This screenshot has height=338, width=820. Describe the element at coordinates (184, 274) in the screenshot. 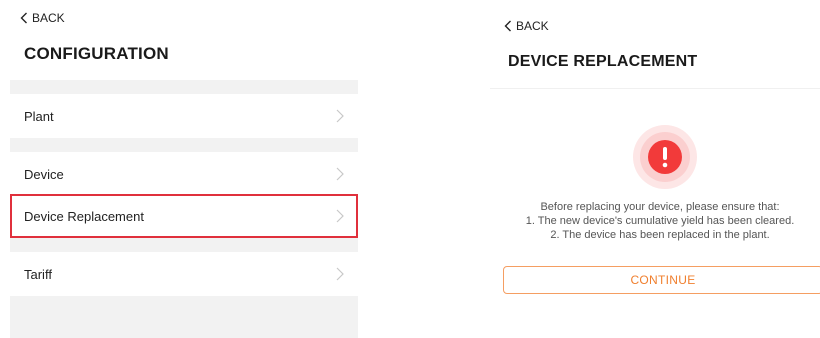

I see `menu-item-tariff: Tariff` at that location.